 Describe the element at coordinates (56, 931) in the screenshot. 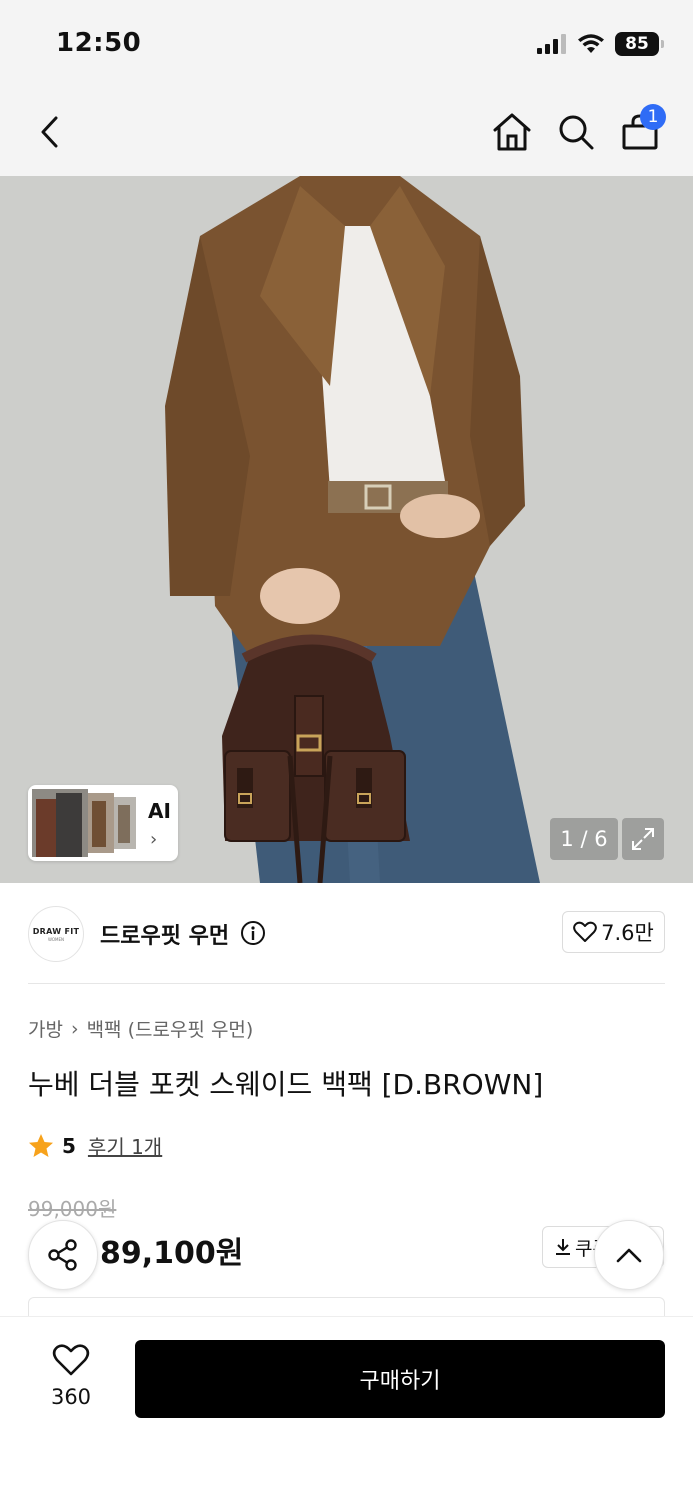

I see `brand-logo-text: DRAW FIT` at that location.